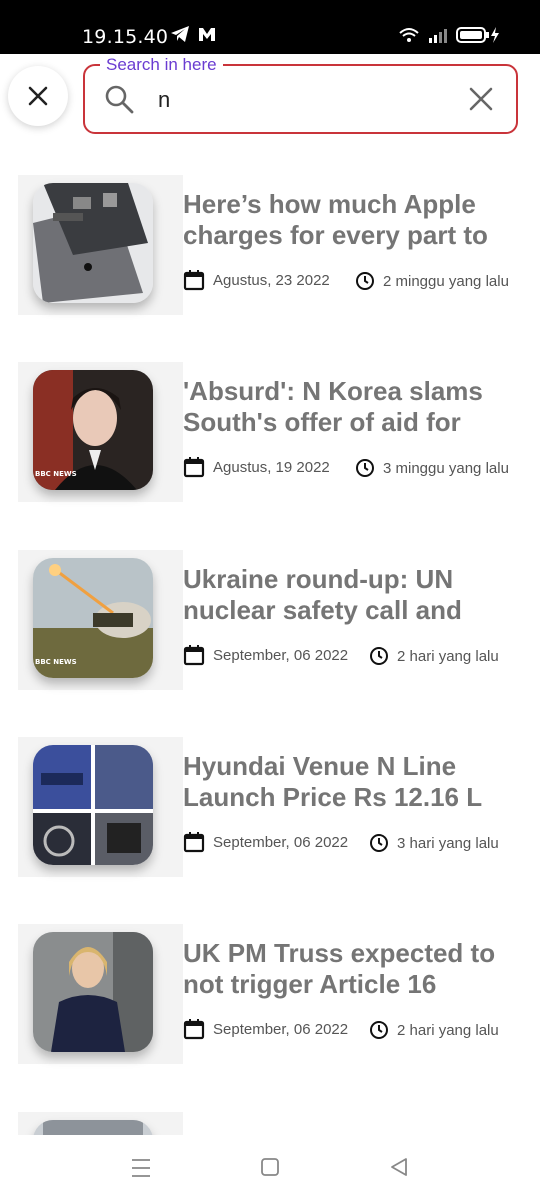 The image size is (540, 1200). I want to click on home-icon, so click(270, 1167).